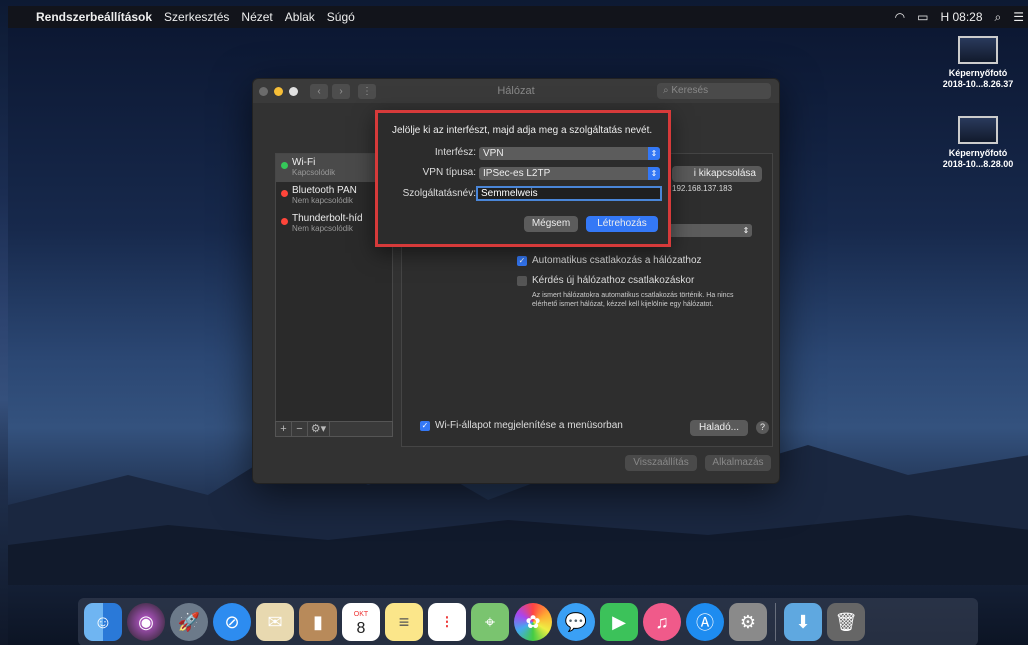 The image size is (1028, 645). Describe the element at coordinates (522, 280) in the screenshot. I see `checkbox-box` at that location.